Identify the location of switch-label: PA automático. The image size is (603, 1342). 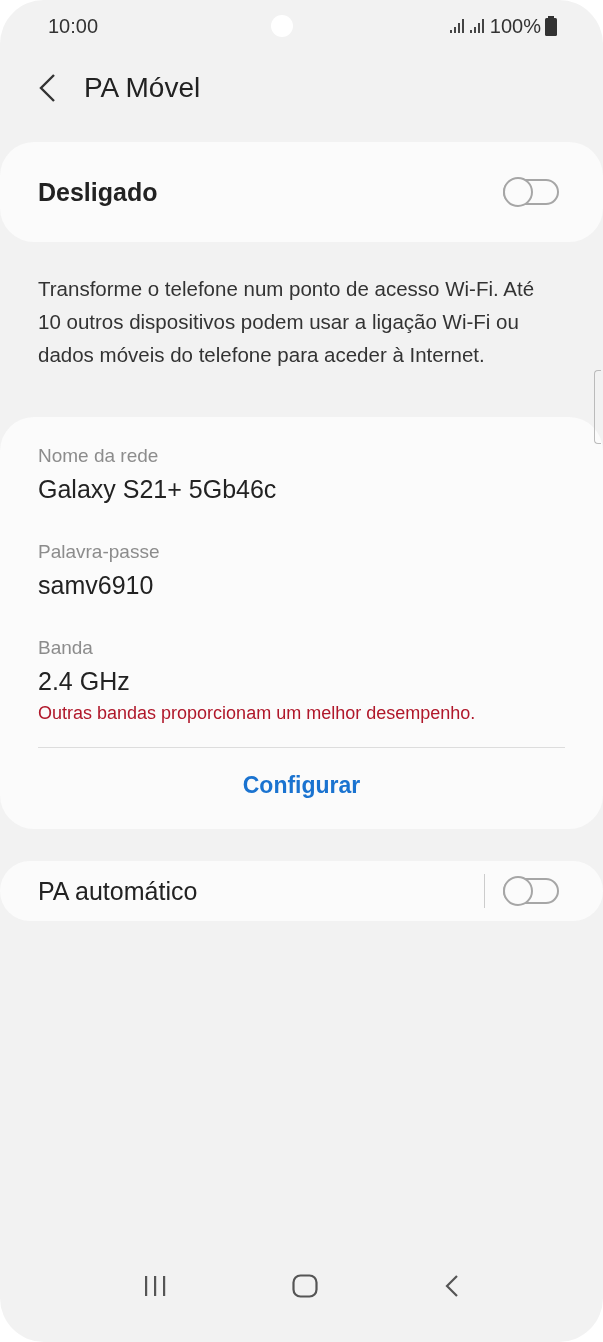
(118, 891).